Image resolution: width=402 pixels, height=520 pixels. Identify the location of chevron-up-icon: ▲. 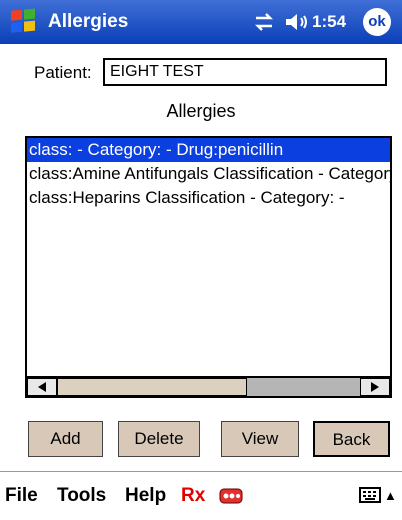
(390, 496).